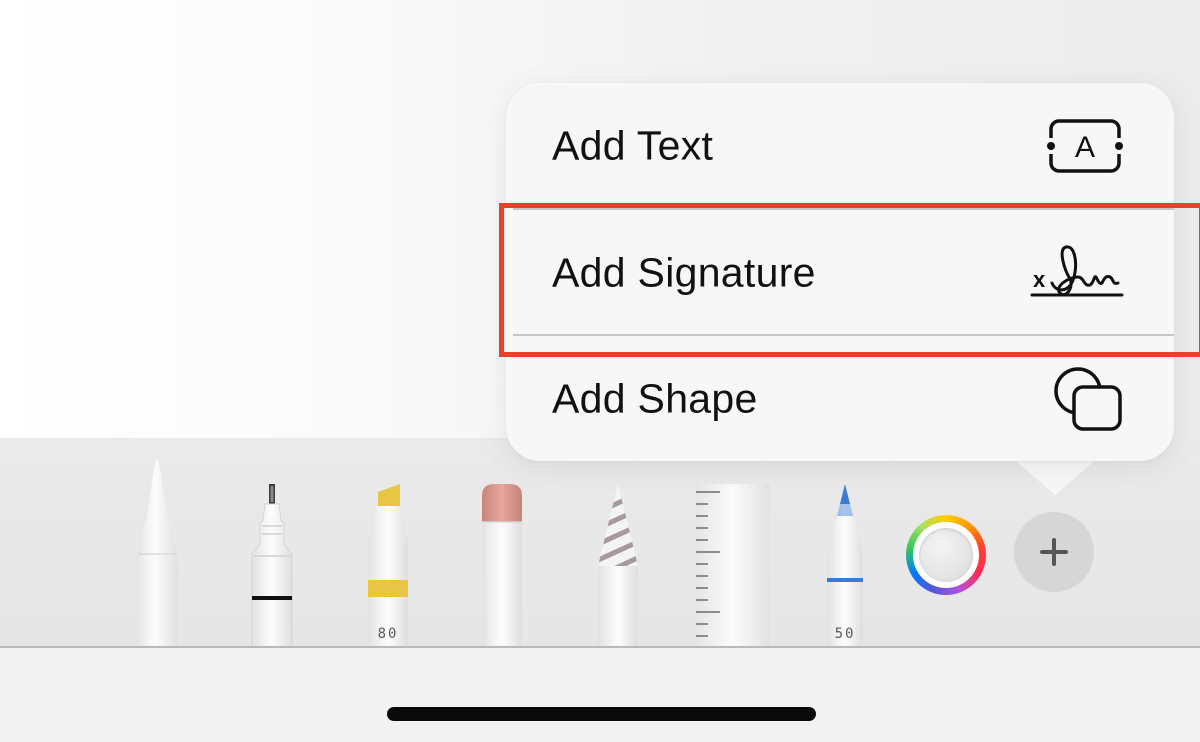 This screenshot has width=1200, height=742. I want to click on shapes-icon, so click(1088, 399).